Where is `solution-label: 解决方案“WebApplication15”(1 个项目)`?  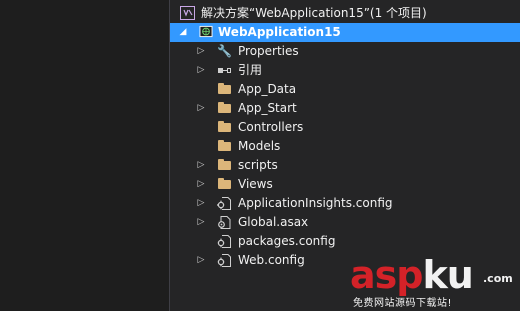
solution-label: 解决方案“WebApplication15”(1 个项目) is located at coordinates (314, 13).